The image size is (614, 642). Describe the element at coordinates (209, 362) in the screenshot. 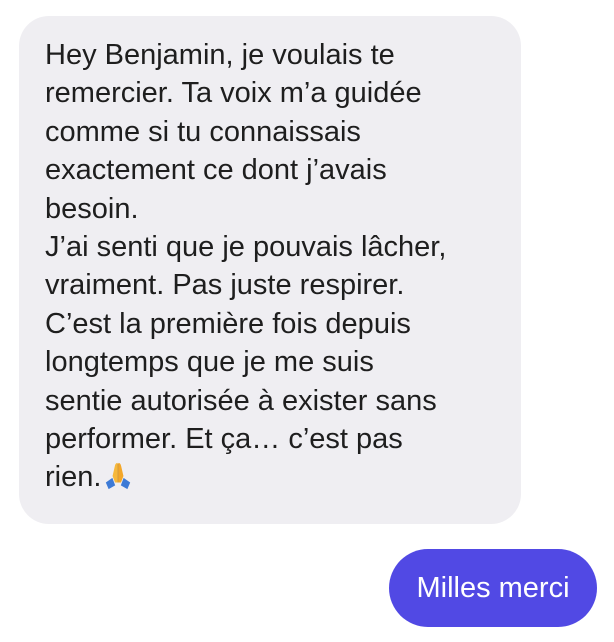

I see `message-line: longtemps que je me suis` at that location.